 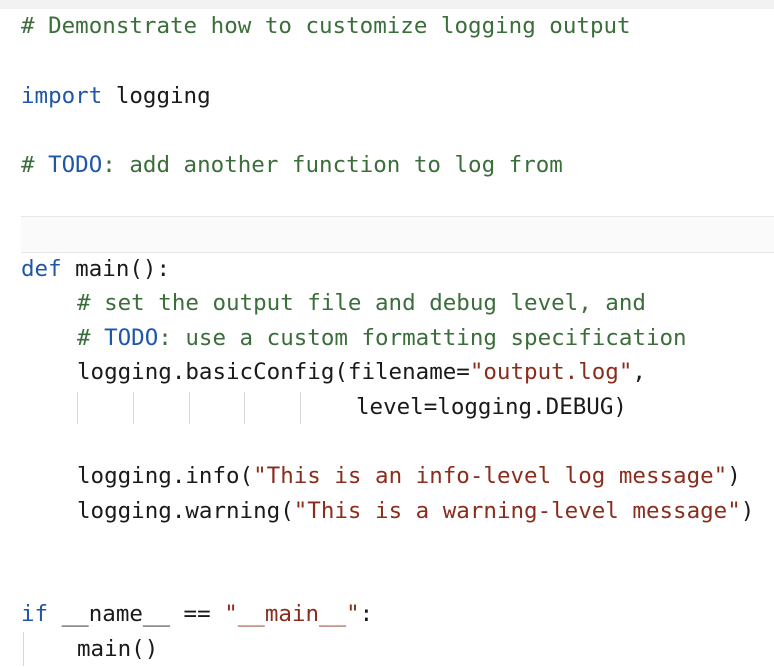 What do you see at coordinates (332, 165) in the screenshot?
I see `code-token: : add another function to log from` at bounding box center [332, 165].